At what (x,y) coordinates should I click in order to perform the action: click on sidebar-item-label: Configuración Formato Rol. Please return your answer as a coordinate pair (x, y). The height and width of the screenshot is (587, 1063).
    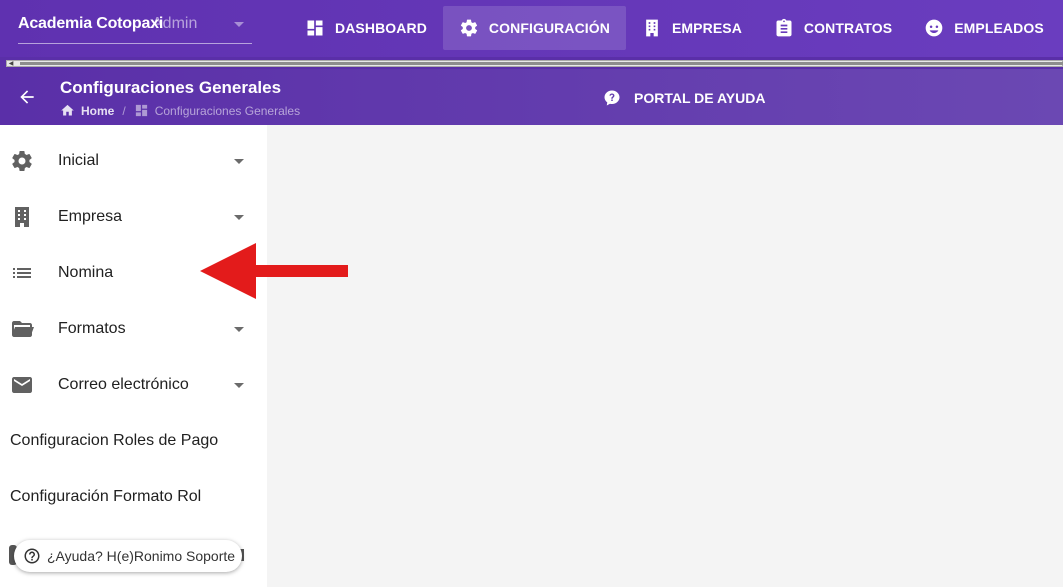
    Looking at the image, I should click on (106, 496).